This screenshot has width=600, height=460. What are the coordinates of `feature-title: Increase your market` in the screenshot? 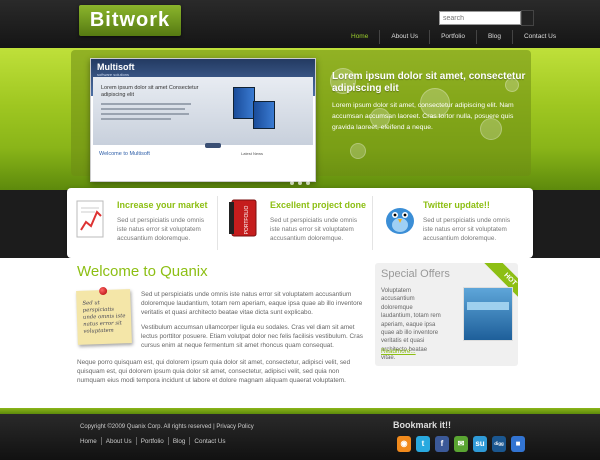 It's located at (162, 205).